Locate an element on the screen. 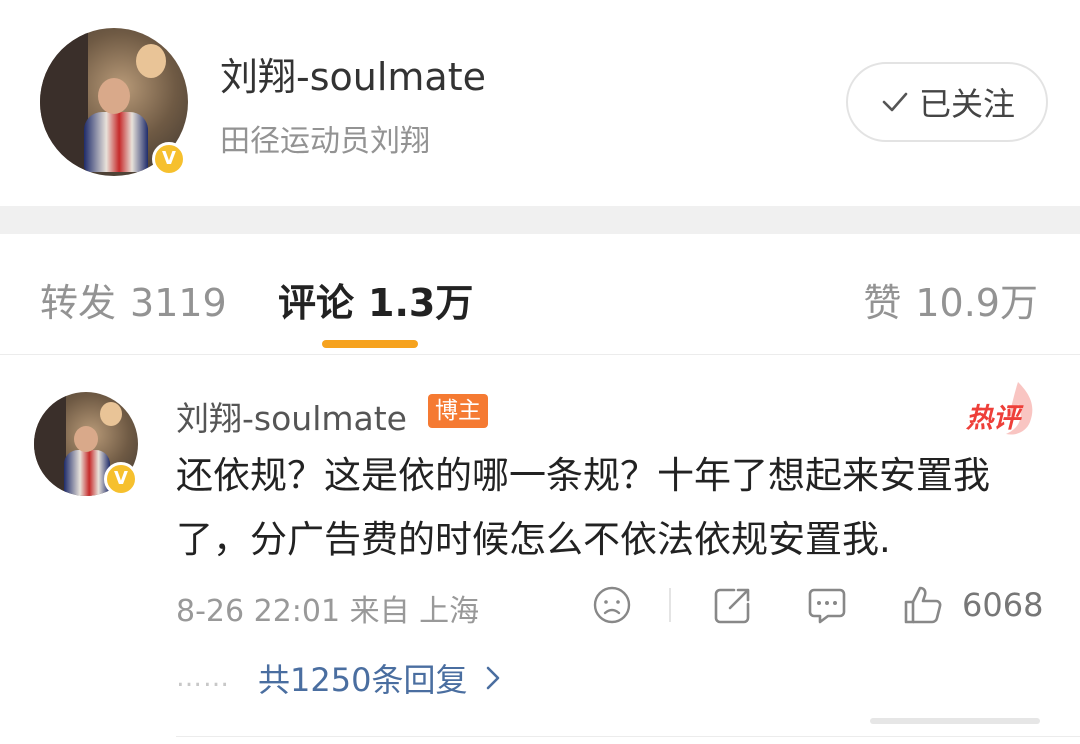 This screenshot has height=744, width=1080. tab-repost: 转发 3119 is located at coordinates (133, 299).